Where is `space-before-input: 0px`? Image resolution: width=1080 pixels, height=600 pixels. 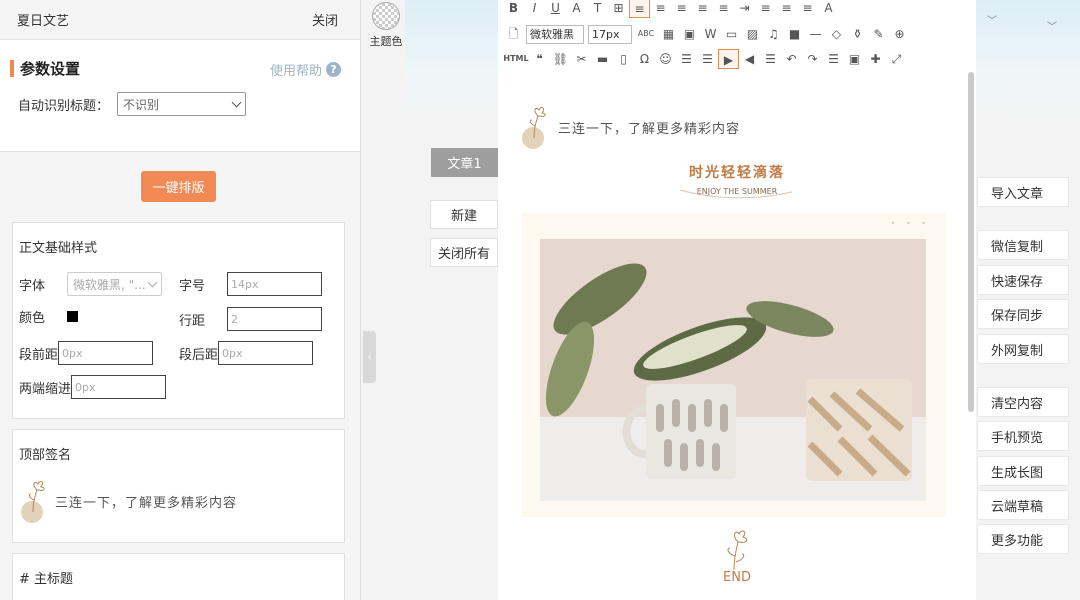
space-before-input: 0px is located at coordinates (106, 353).